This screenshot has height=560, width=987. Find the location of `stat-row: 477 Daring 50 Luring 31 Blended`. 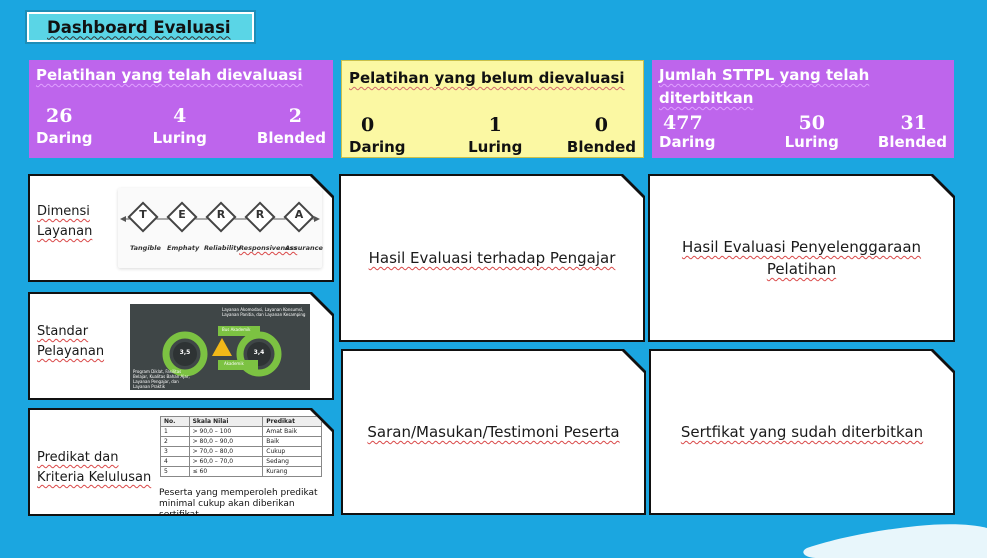

stat-row: 477 Daring 50 Luring 31 Blended is located at coordinates (803, 133).